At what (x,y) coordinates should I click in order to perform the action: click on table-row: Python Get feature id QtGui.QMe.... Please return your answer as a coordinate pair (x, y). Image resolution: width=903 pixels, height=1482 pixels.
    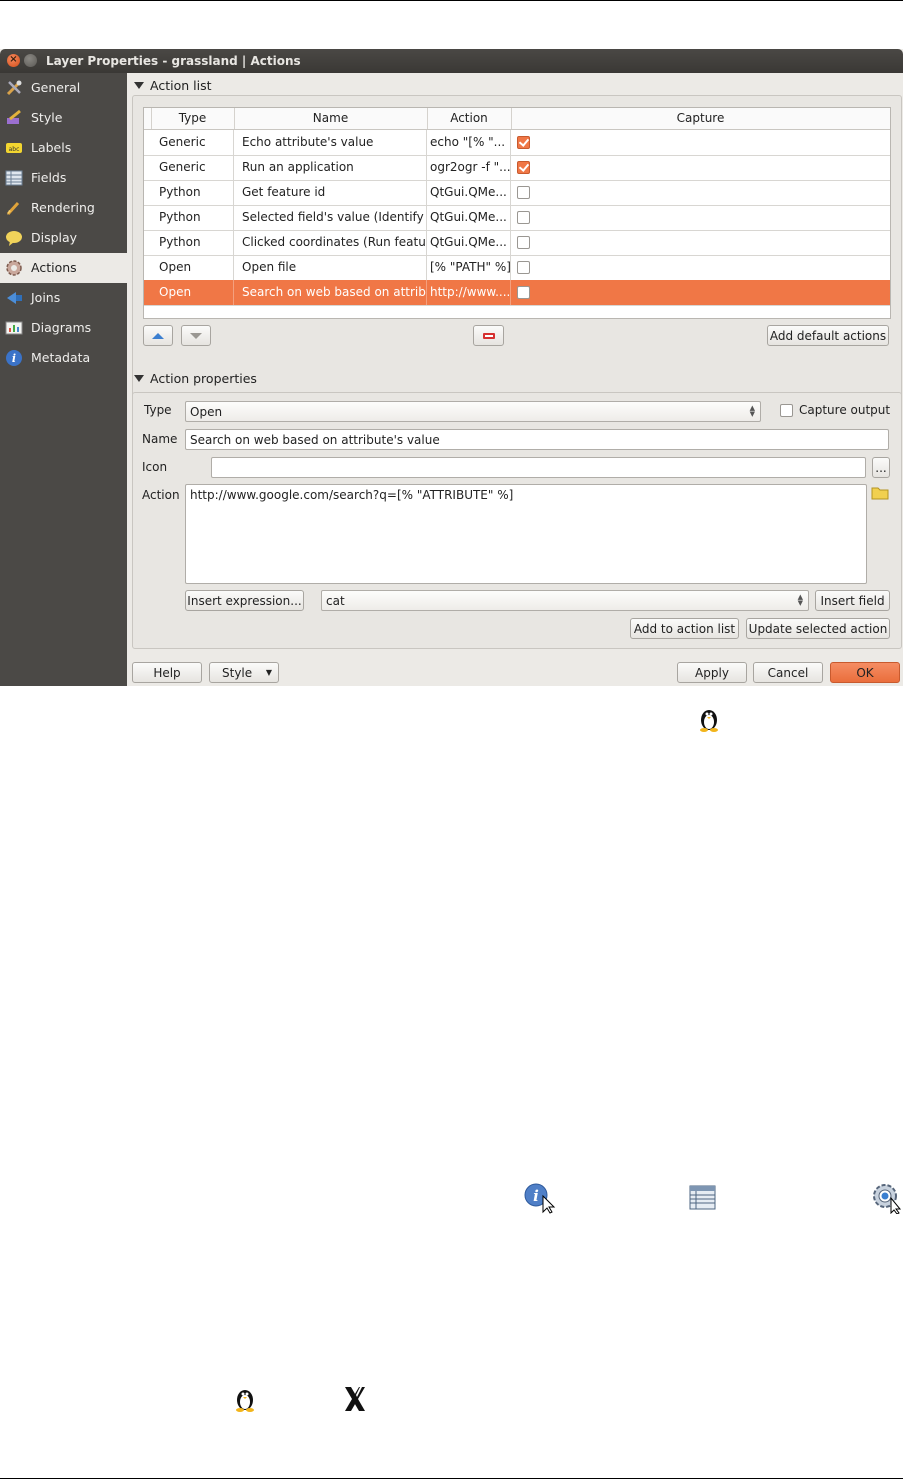
    Looking at the image, I should click on (517, 193).